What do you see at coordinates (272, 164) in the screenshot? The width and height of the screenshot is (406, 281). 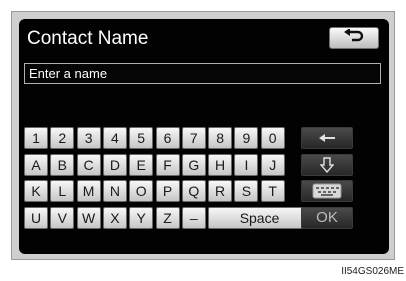 I see `key-j: J` at bounding box center [272, 164].